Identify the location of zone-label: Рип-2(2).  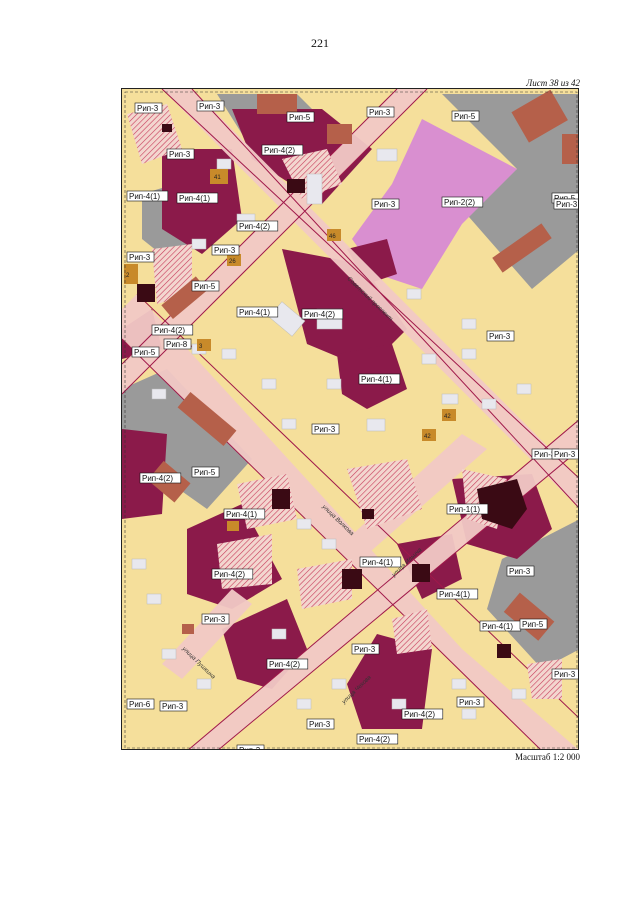
(462, 202).